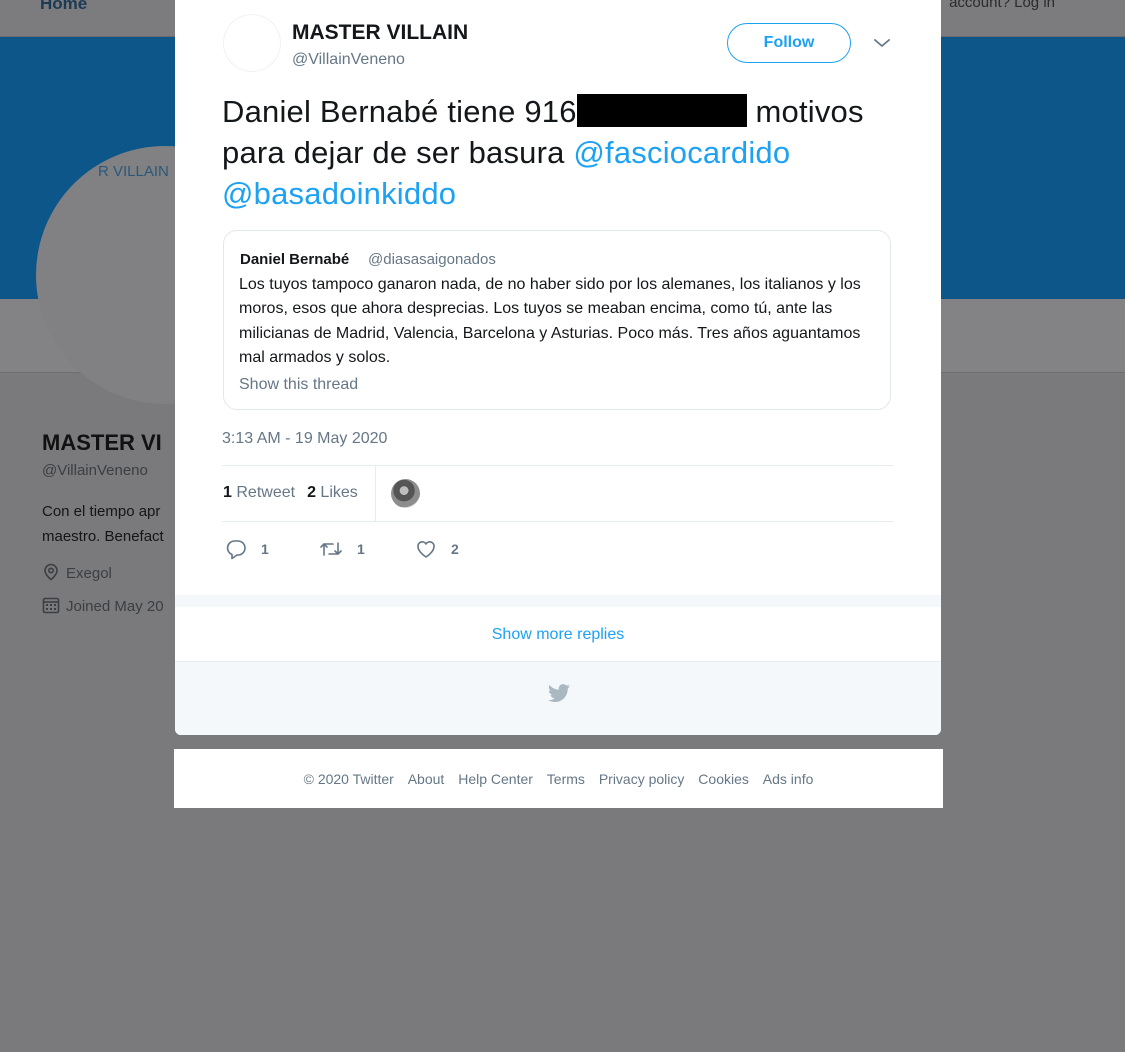 This screenshot has width=1125, height=1052. Describe the element at coordinates (51, 605) in the screenshot. I see `calendar-icon` at that location.